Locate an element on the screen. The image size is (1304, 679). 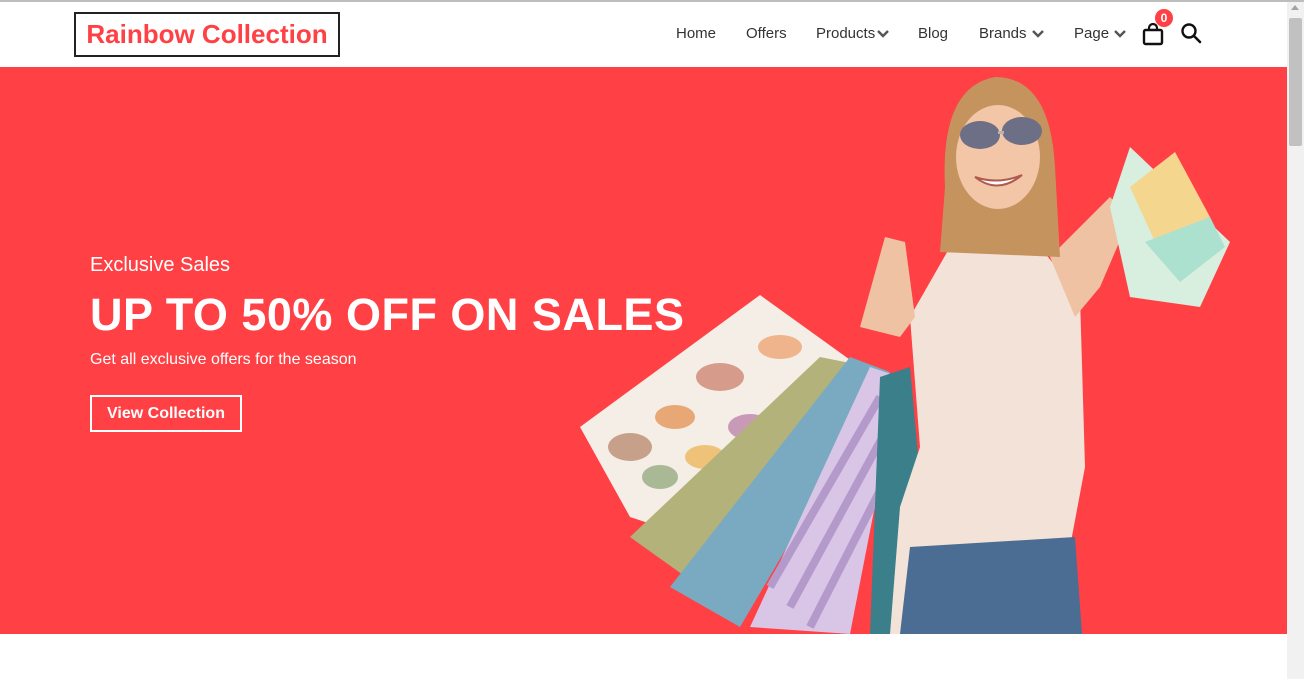
nav-item-label: Brands is located at coordinates (1003, 33).